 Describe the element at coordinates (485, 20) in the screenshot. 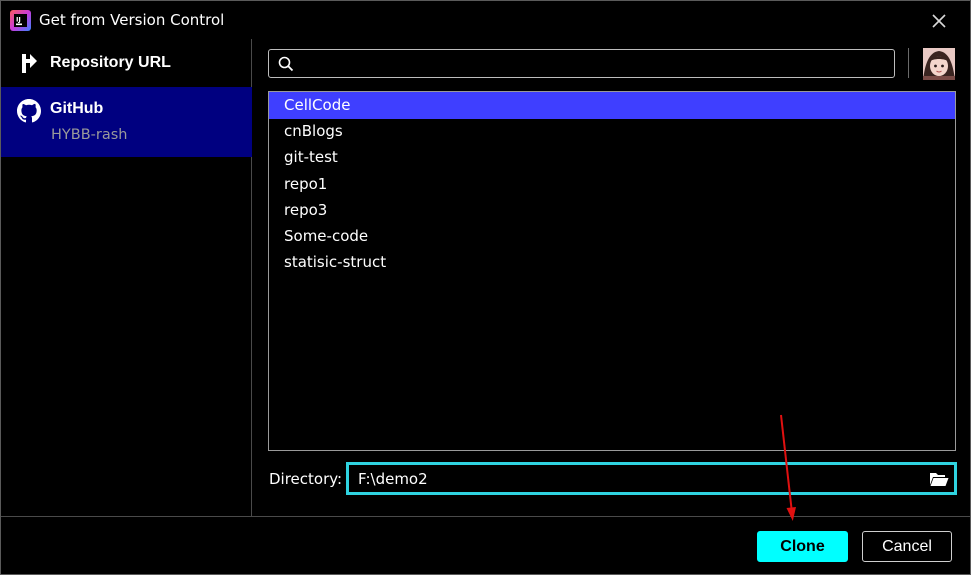

I see `title-bar: IJ Get from Version Control` at that location.